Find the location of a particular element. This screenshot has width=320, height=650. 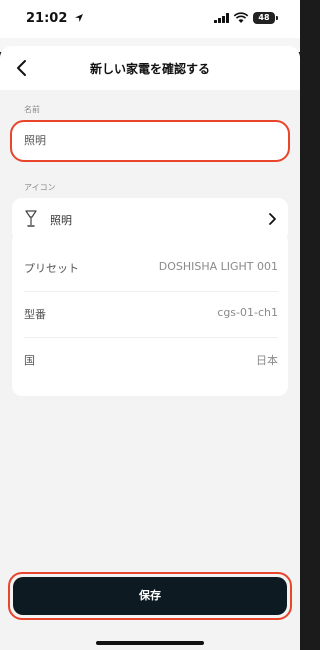

detail-row-preset: プリセット DOSHISHA LIGHT 001 is located at coordinates (151, 267).